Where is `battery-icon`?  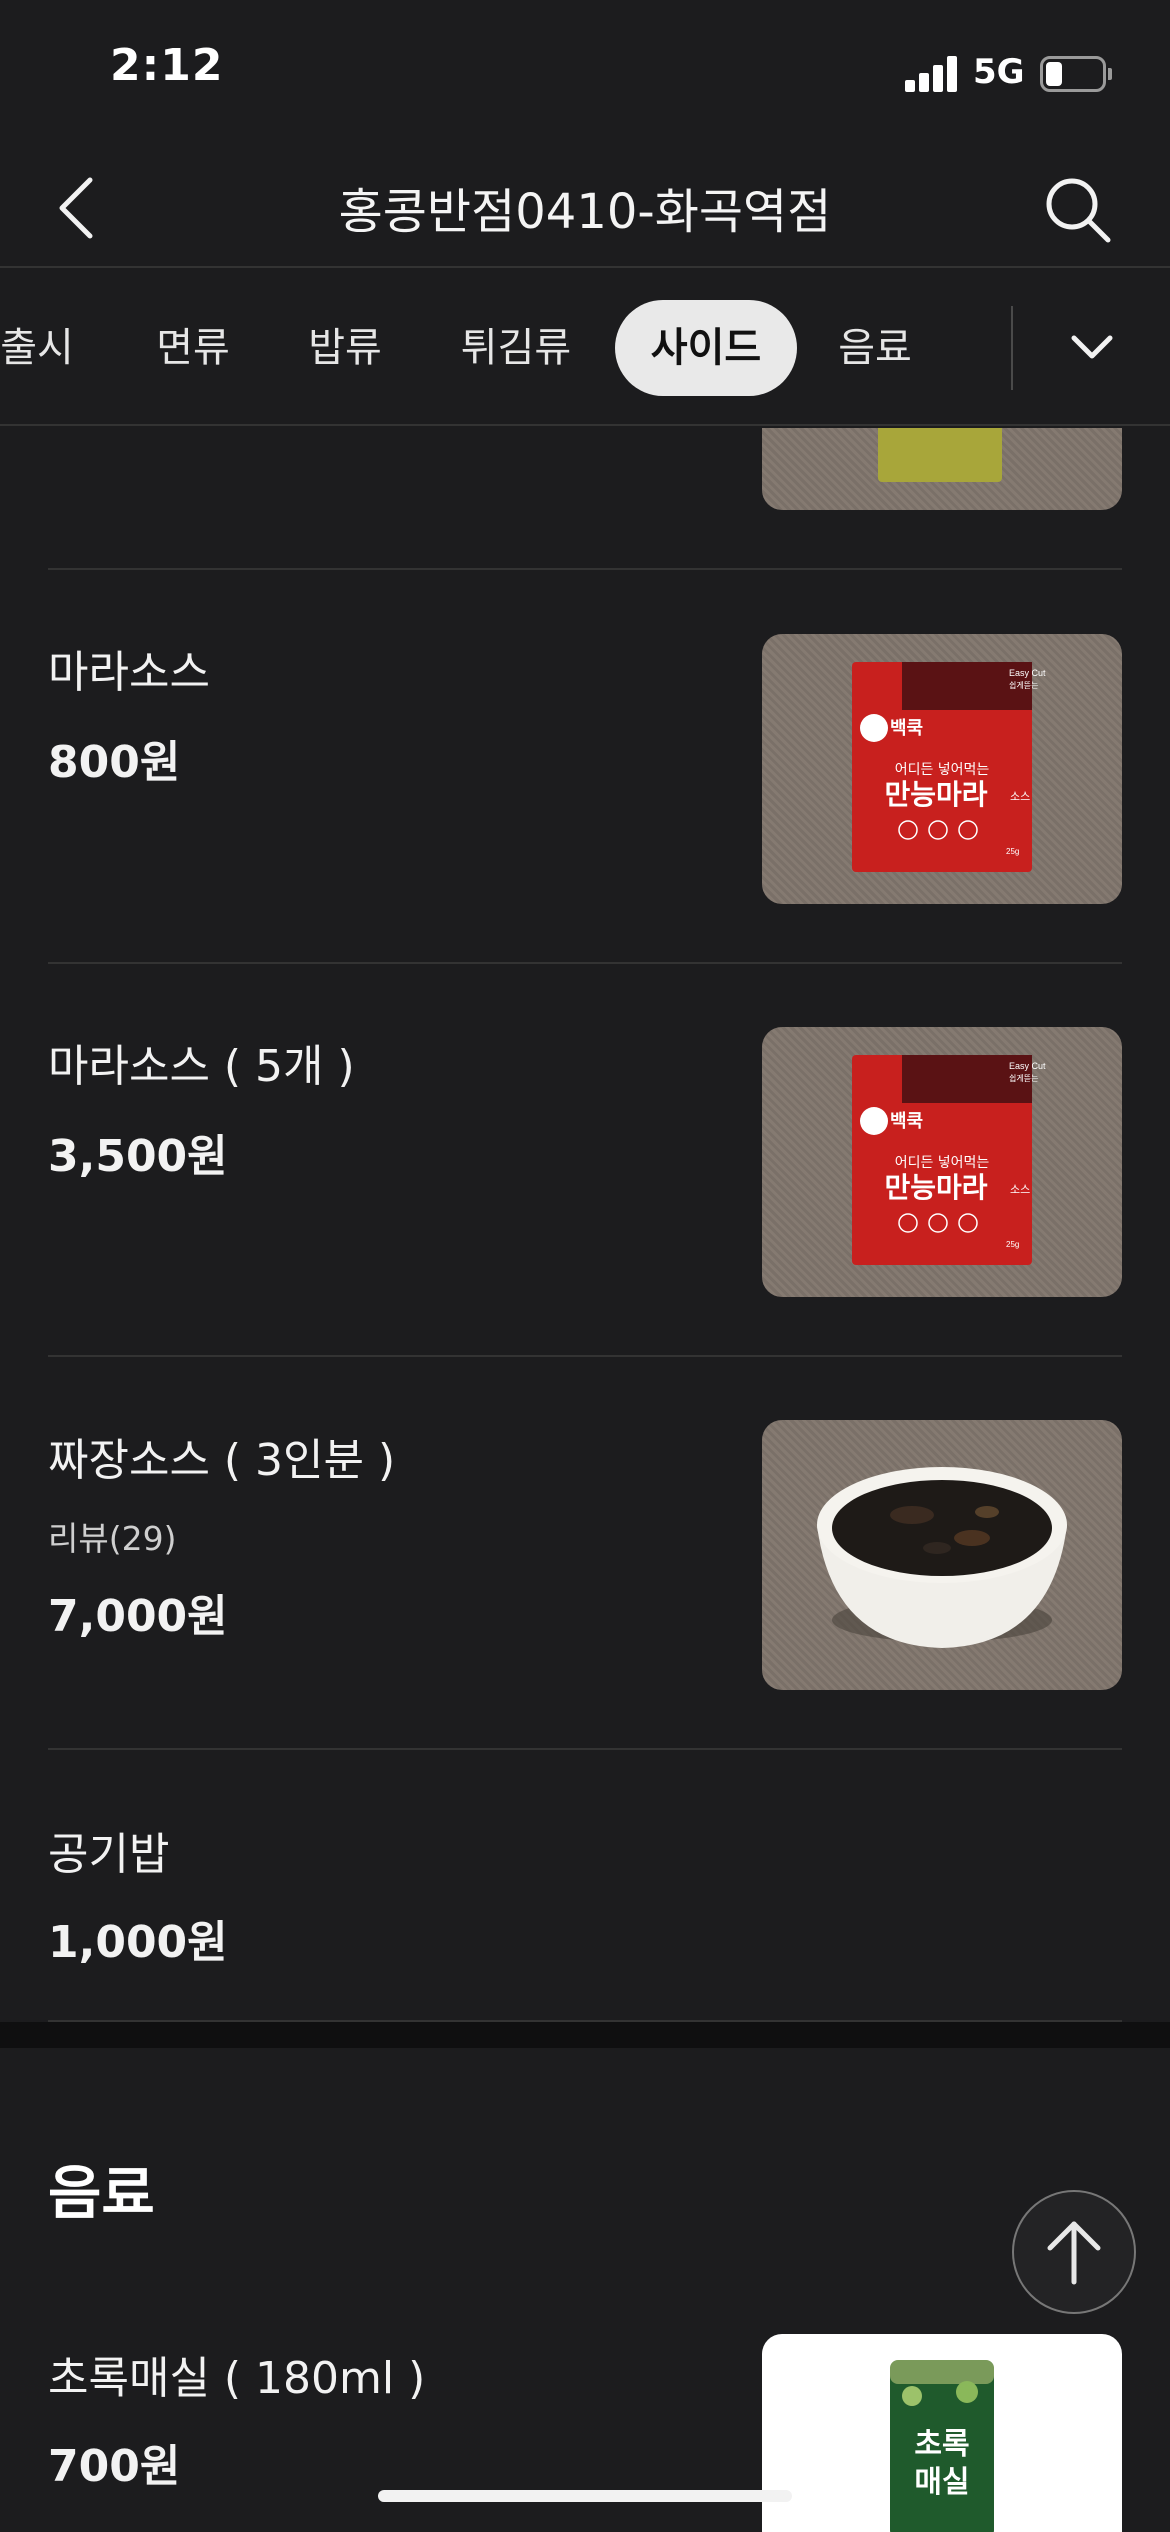 battery-icon is located at coordinates (1076, 74).